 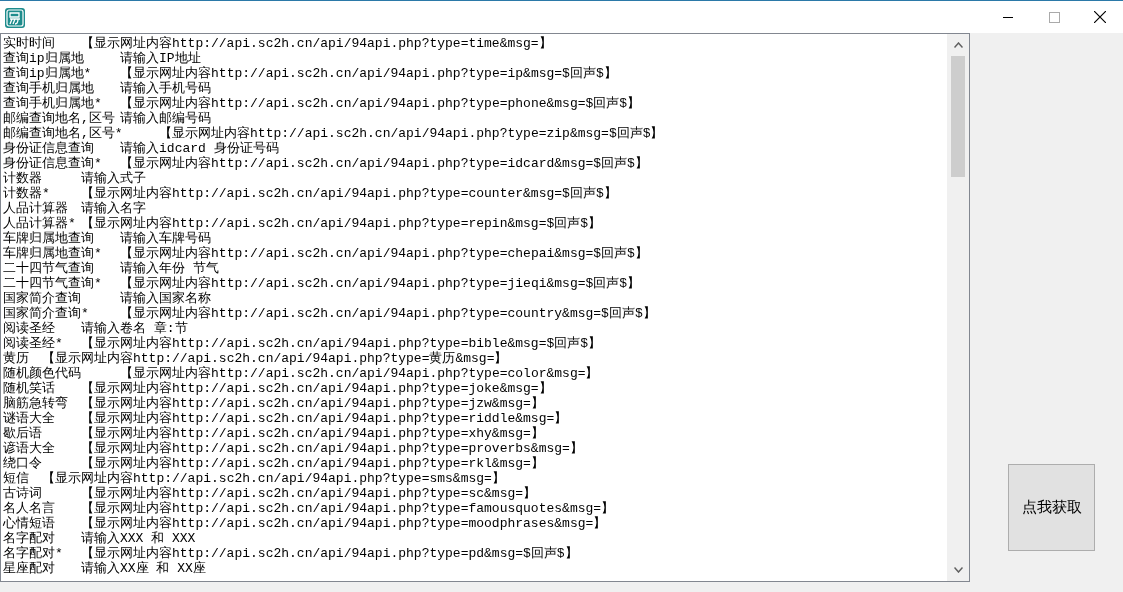 What do you see at coordinates (333, 133) in the screenshot?
I see `text-line: 邮编查询地名,区号* 【显示网址内容http://api.sc2h.cn/api/94api.php?type=zip&msg=$回声$】` at bounding box center [333, 133].